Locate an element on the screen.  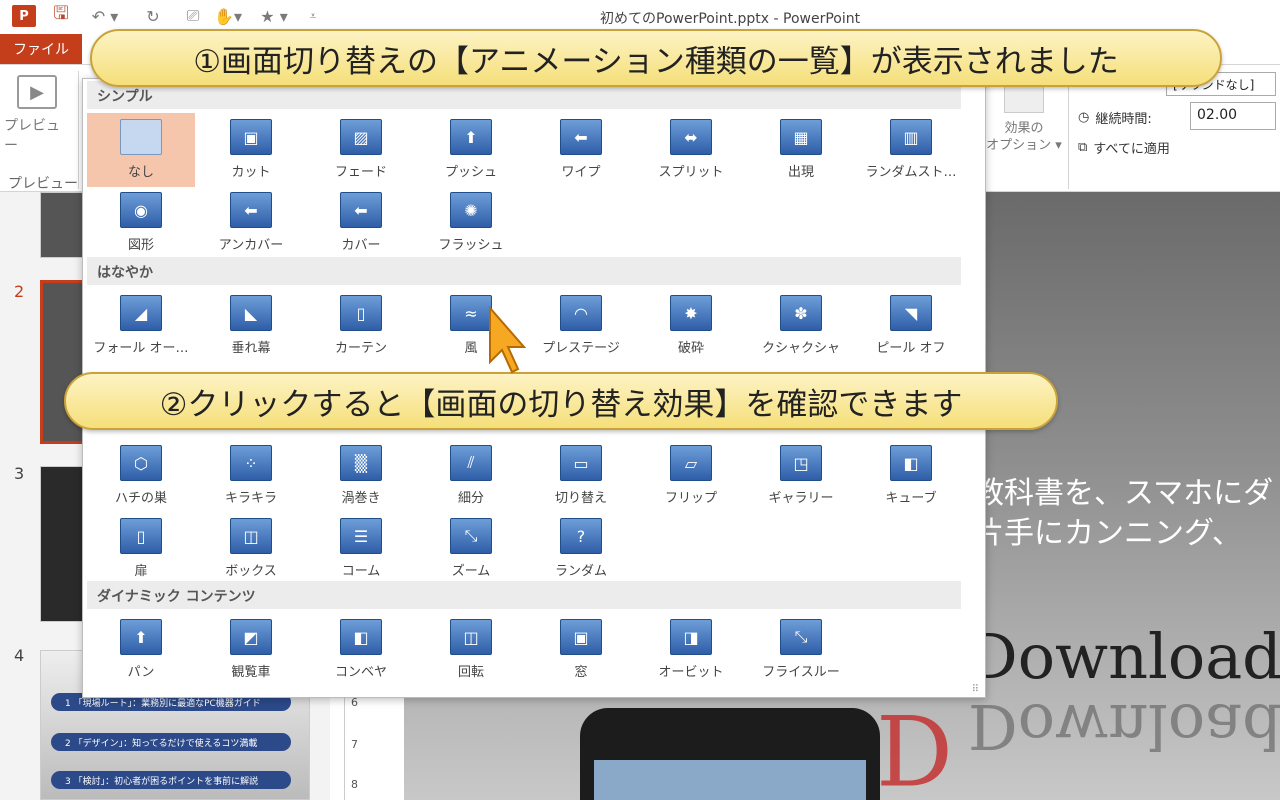
transition-tile: ◧ コンベヤ is located at coordinates (361, 650).